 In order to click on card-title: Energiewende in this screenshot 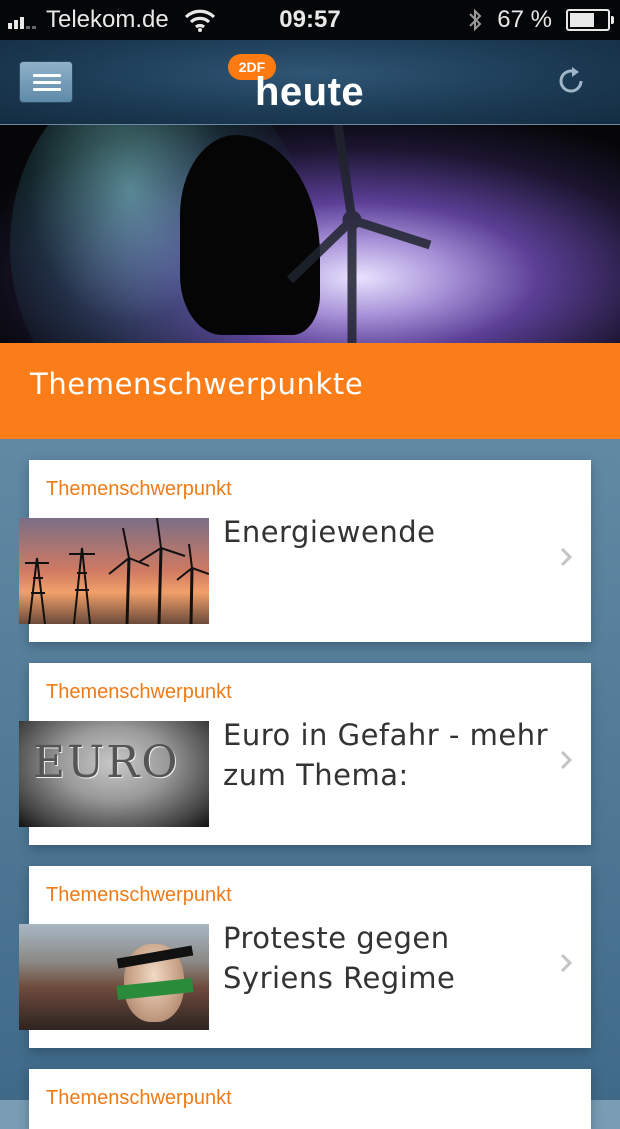, I will do `click(329, 532)`.